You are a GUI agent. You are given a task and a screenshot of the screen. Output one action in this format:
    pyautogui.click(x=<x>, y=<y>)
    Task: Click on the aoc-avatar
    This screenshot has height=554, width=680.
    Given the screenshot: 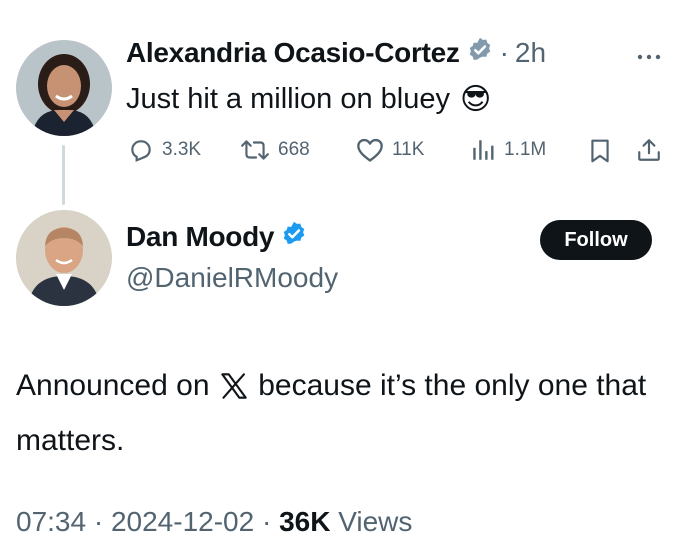 What is the action you would take?
    pyautogui.click(x=64, y=88)
    